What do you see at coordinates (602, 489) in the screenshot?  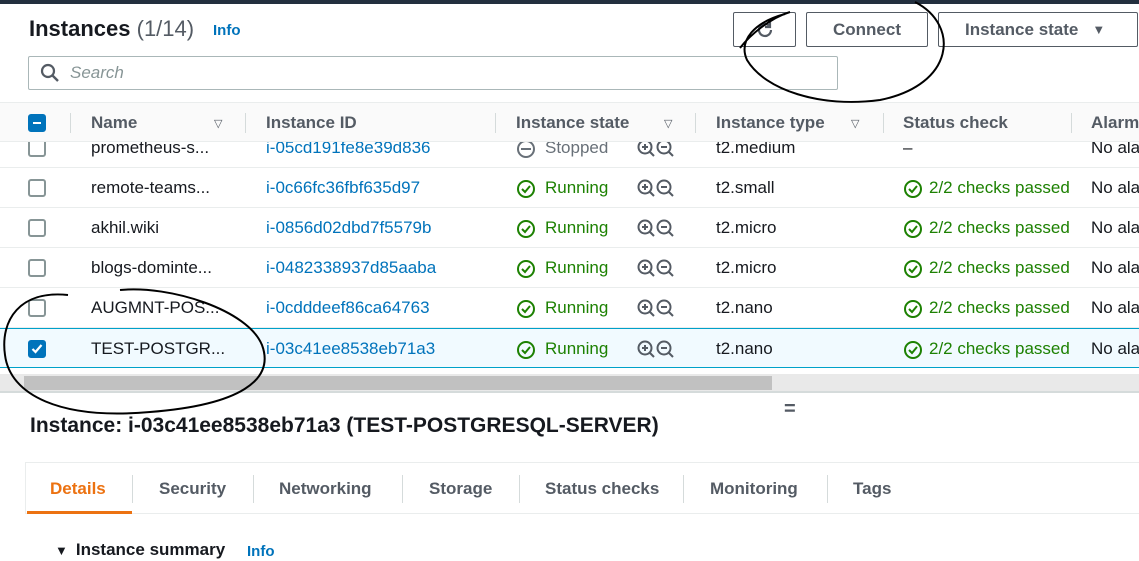 I see `tab-status-checks: Status checks` at bounding box center [602, 489].